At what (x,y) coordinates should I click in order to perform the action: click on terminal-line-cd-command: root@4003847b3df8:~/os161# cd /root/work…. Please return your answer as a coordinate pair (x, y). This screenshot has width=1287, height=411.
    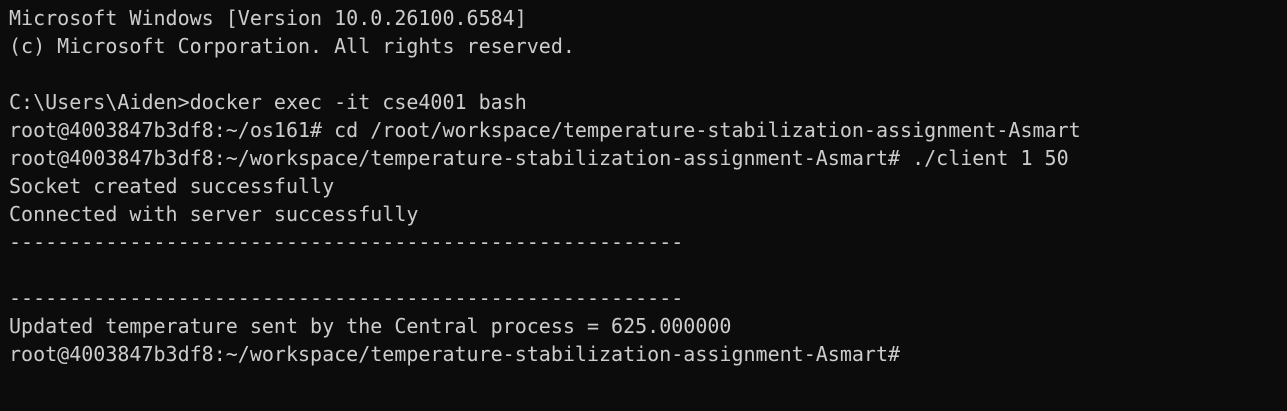
    Looking at the image, I should click on (545, 130).